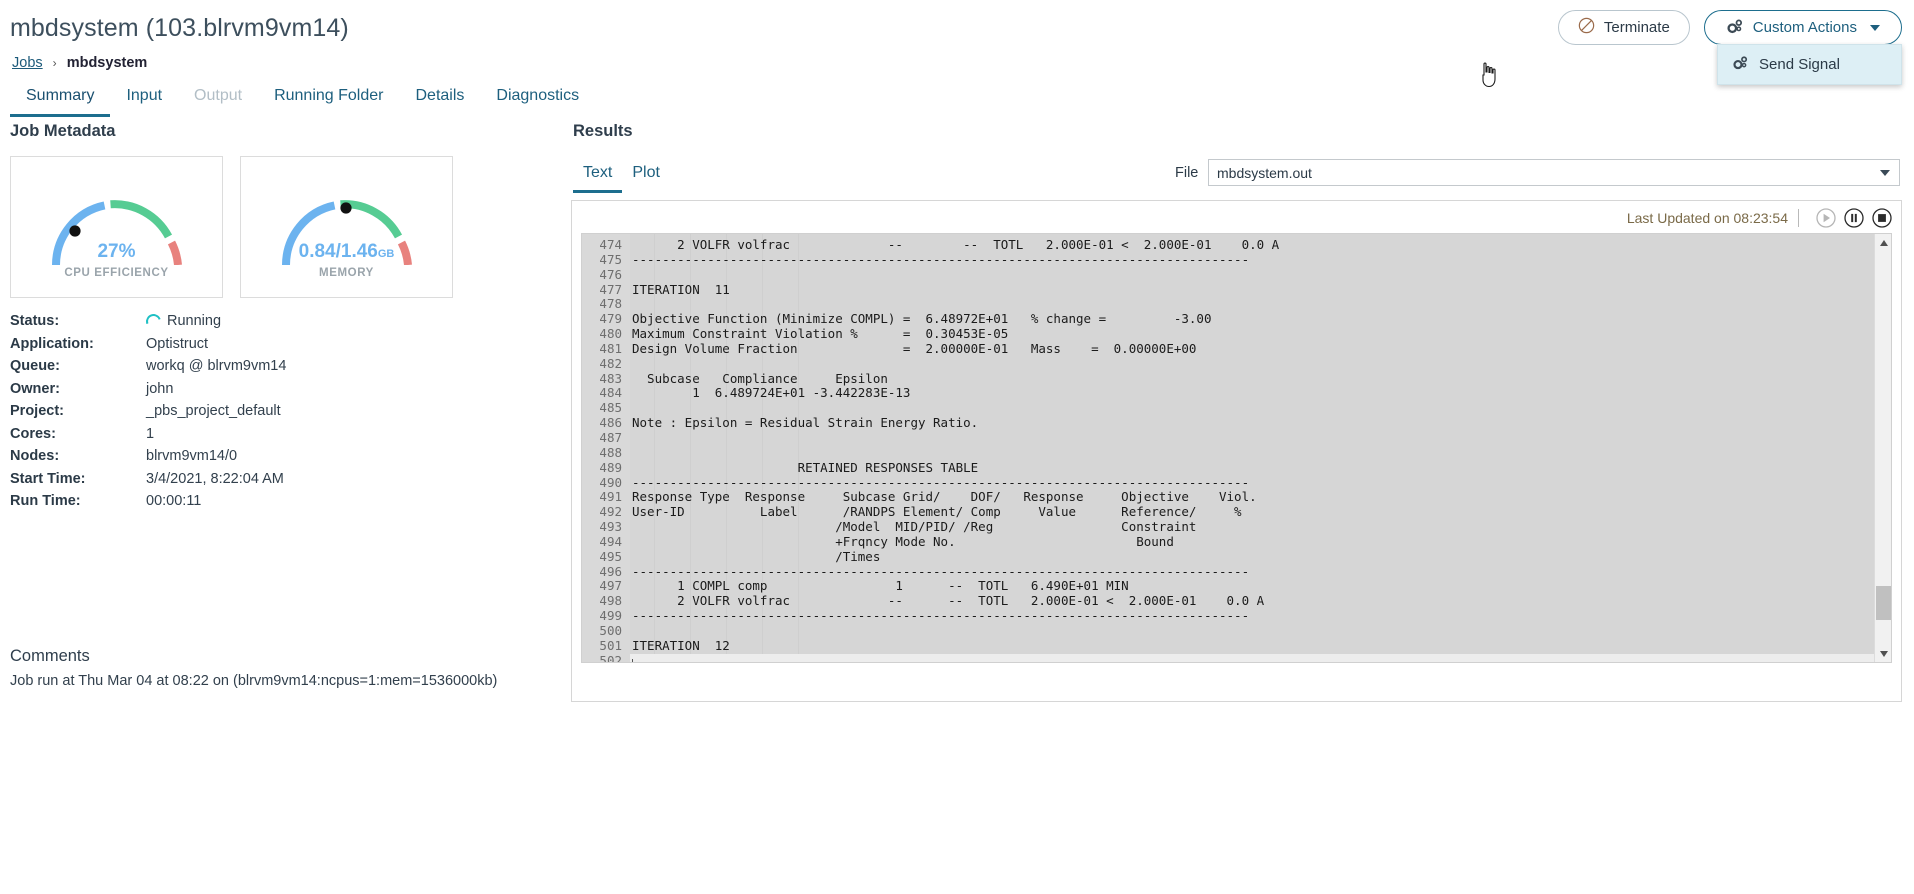 This screenshot has width=1914, height=894. I want to click on breadcrumb-current: mbdsystem, so click(107, 63).